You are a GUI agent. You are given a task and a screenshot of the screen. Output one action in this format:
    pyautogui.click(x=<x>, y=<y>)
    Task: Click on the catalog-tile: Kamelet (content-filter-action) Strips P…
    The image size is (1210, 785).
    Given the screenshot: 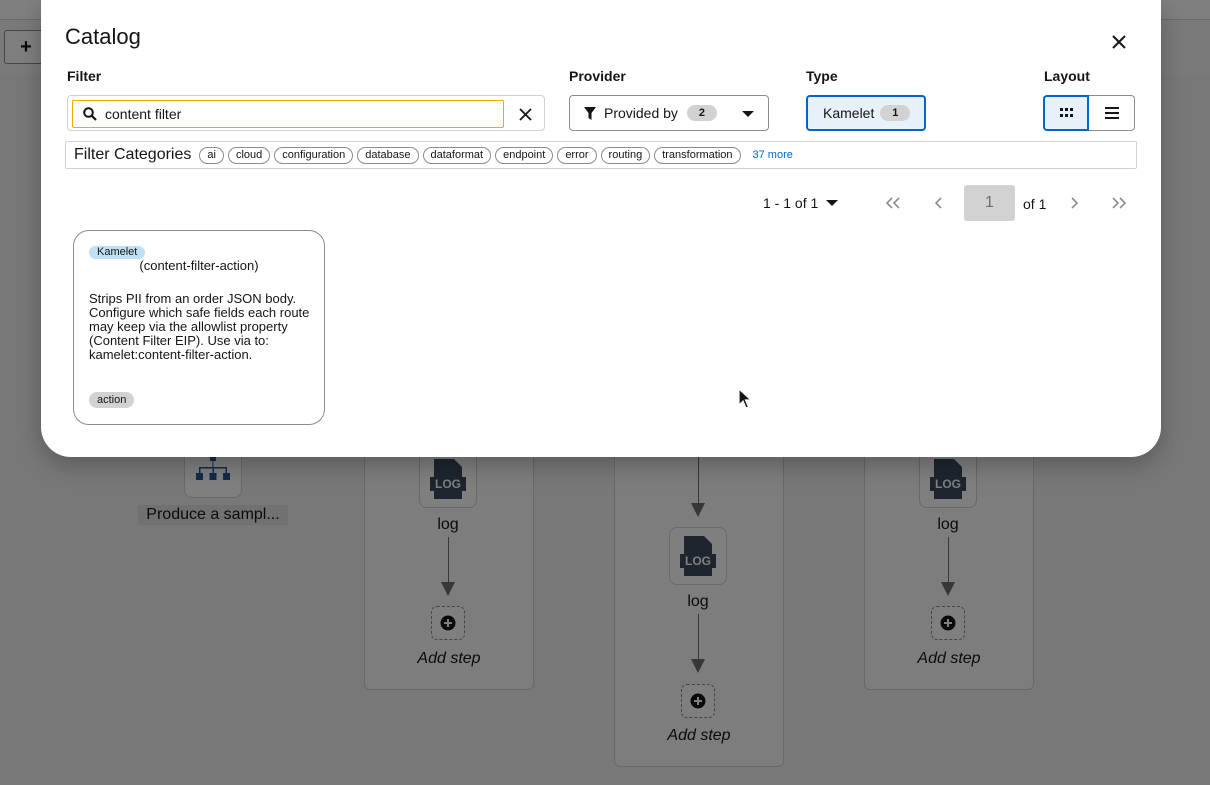 What is the action you would take?
    pyautogui.click(x=199, y=327)
    